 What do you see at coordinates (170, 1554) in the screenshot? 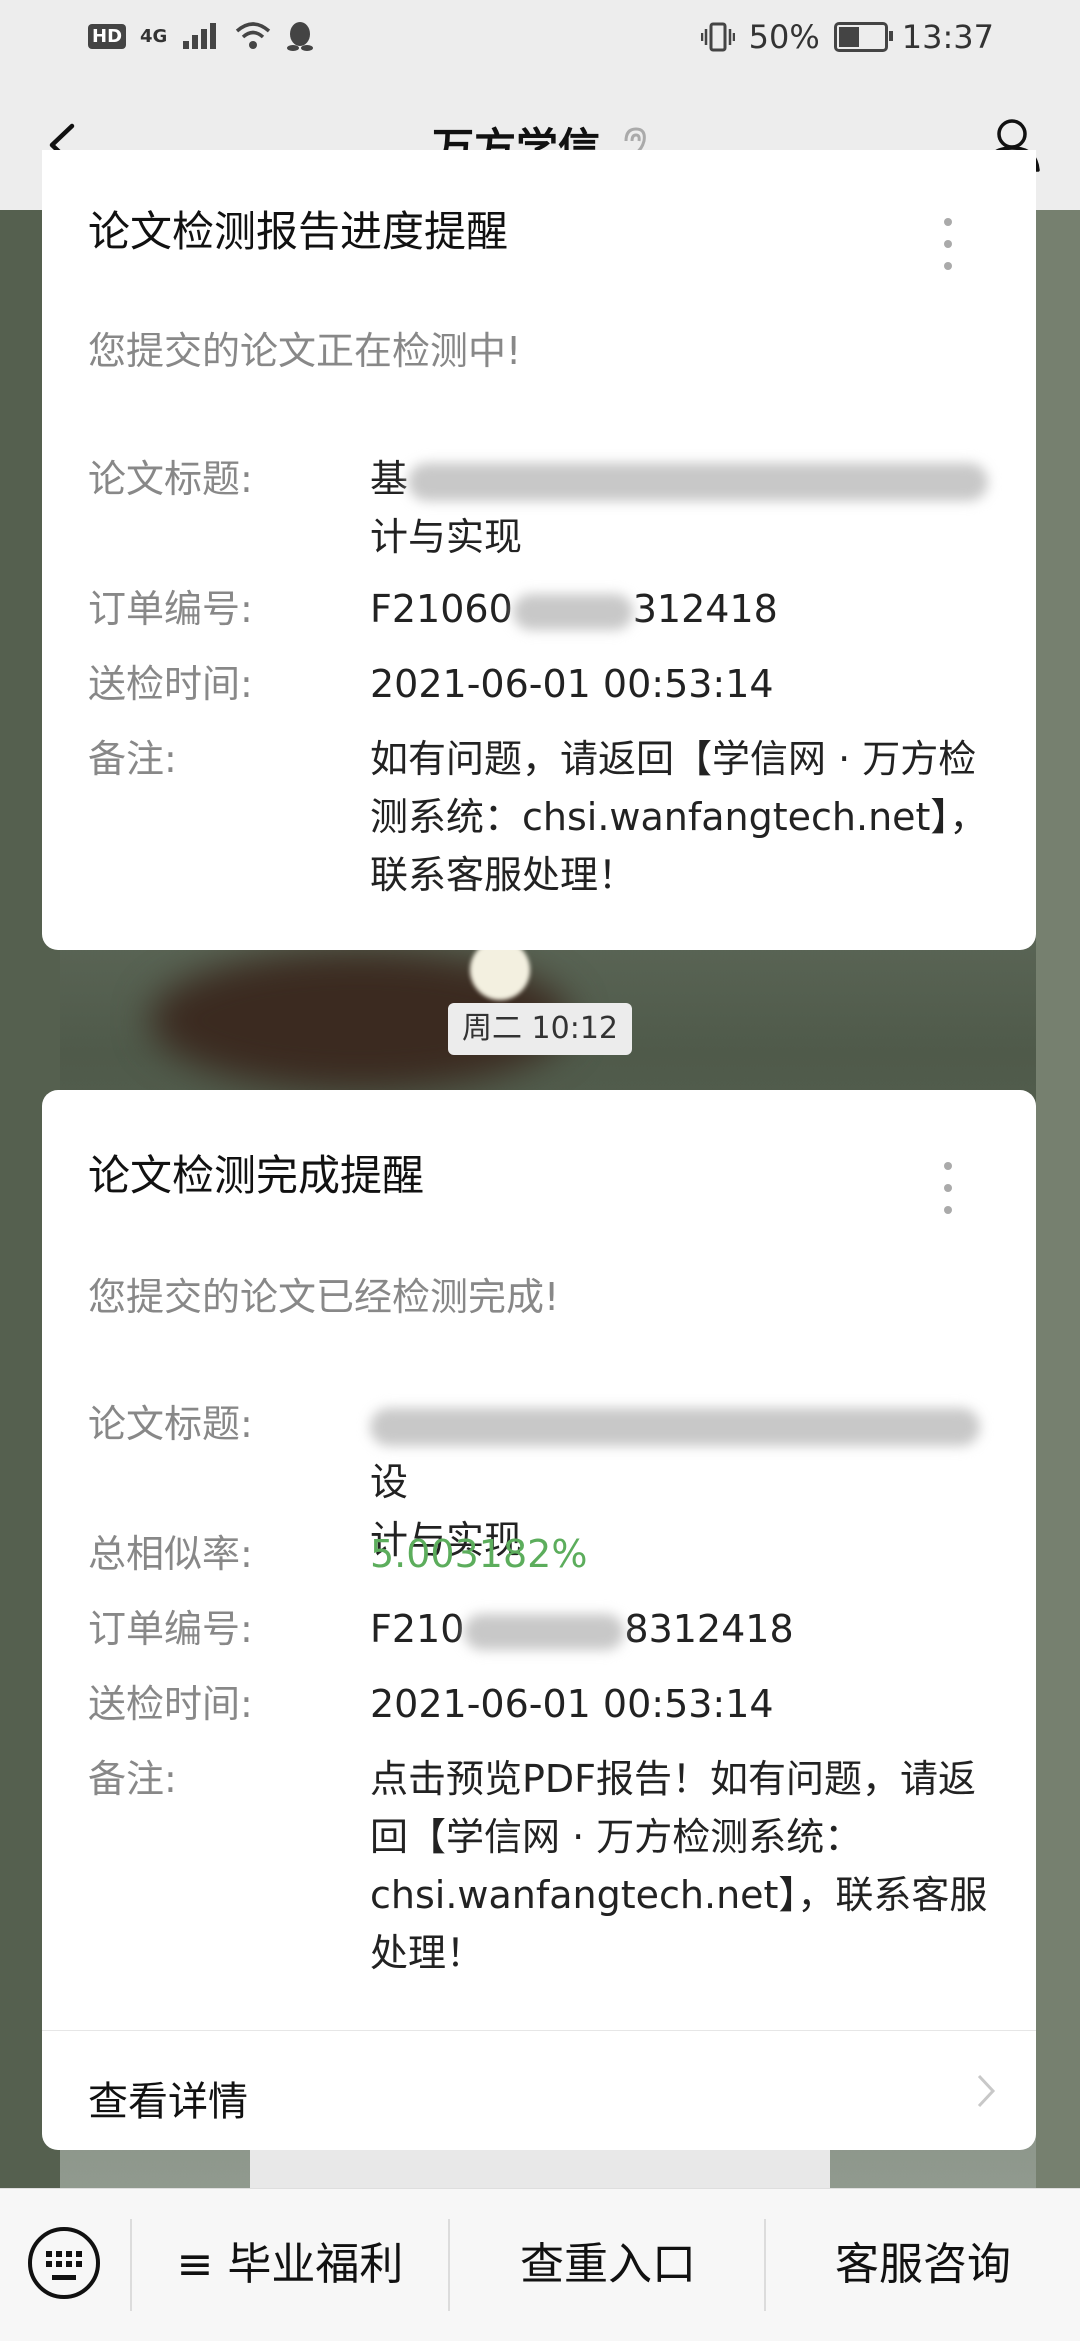
I see `field-label: 总相似率:` at bounding box center [170, 1554].